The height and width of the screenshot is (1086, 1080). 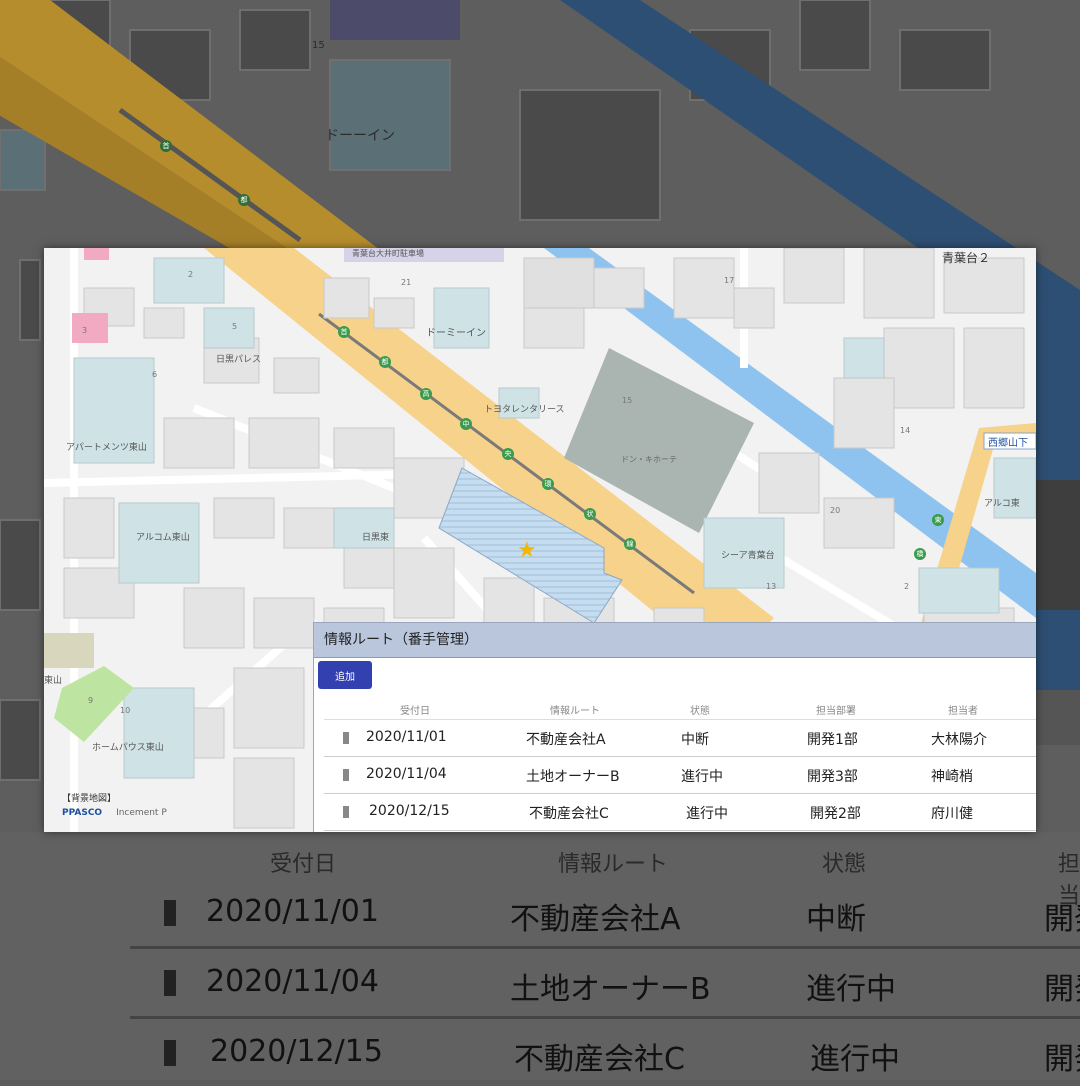 What do you see at coordinates (575, 709) in the screenshot?
I see `col-route: 情報ルート` at bounding box center [575, 709].